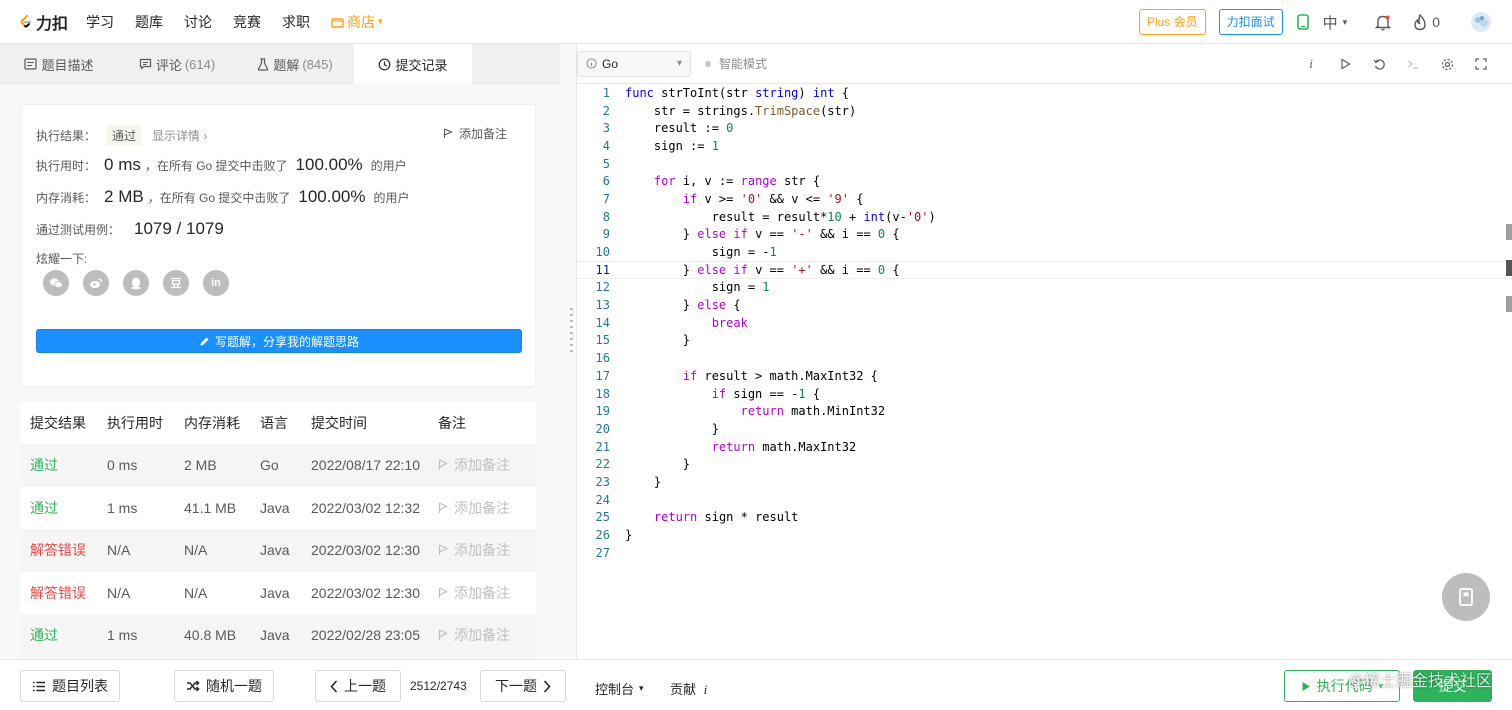  I want to click on code-line: 20 }, so click(1044, 429).